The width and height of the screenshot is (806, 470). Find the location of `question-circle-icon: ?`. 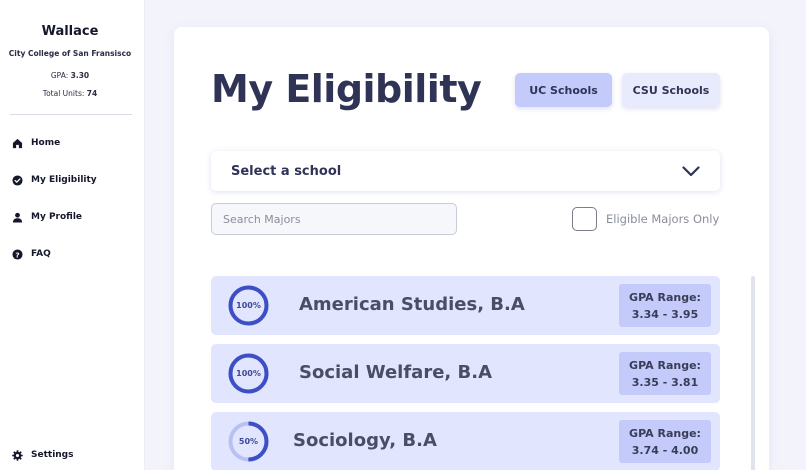

question-circle-icon: ? is located at coordinates (17, 254).